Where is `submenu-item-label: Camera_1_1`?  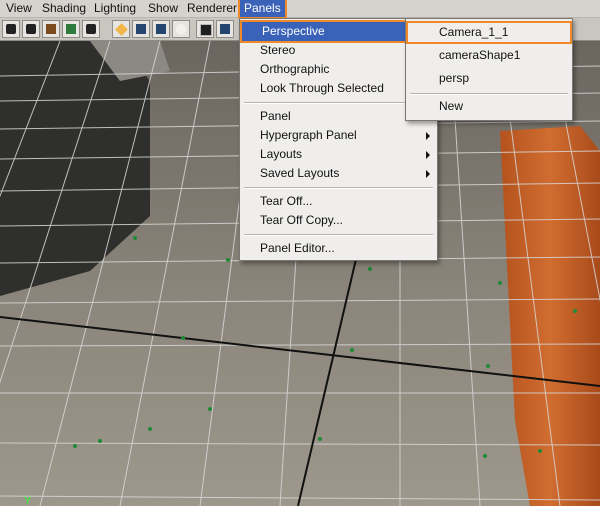 submenu-item-label: Camera_1_1 is located at coordinates (474, 32).